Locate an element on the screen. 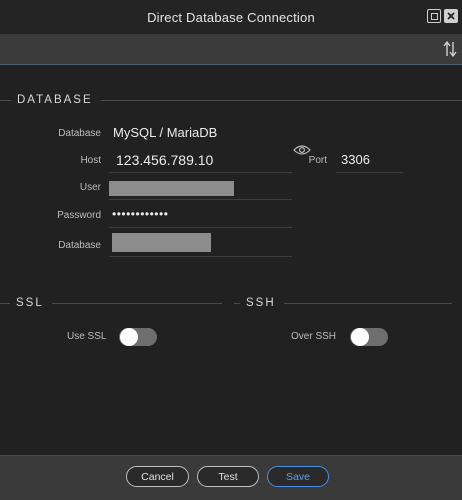 Image resolution: width=462 pixels, height=500 pixels. maximize-button is located at coordinates (434, 16).